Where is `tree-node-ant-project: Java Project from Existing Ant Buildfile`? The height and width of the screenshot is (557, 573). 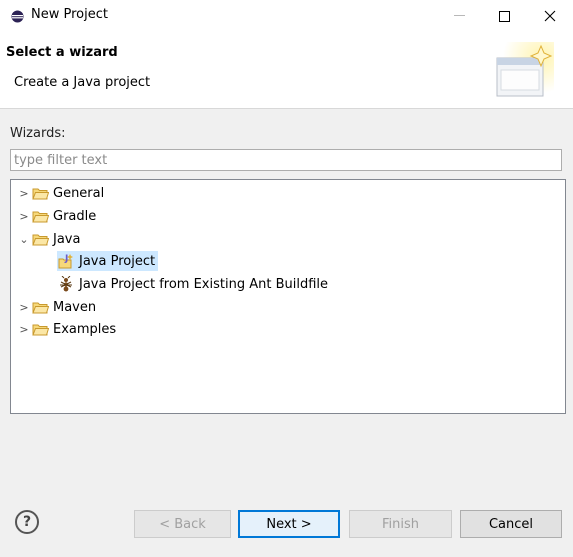 tree-node-ant-project: Java Project from Existing Ant Buildfile is located at coordinates (192, 284).